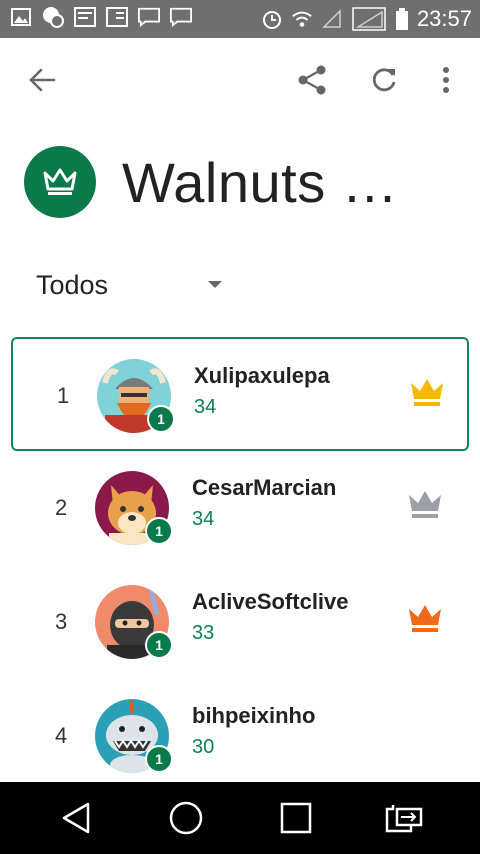 Image resolution: width=480 pixels, height=854 pixels. I want to click on rank-number: 4, so click(61, 735).